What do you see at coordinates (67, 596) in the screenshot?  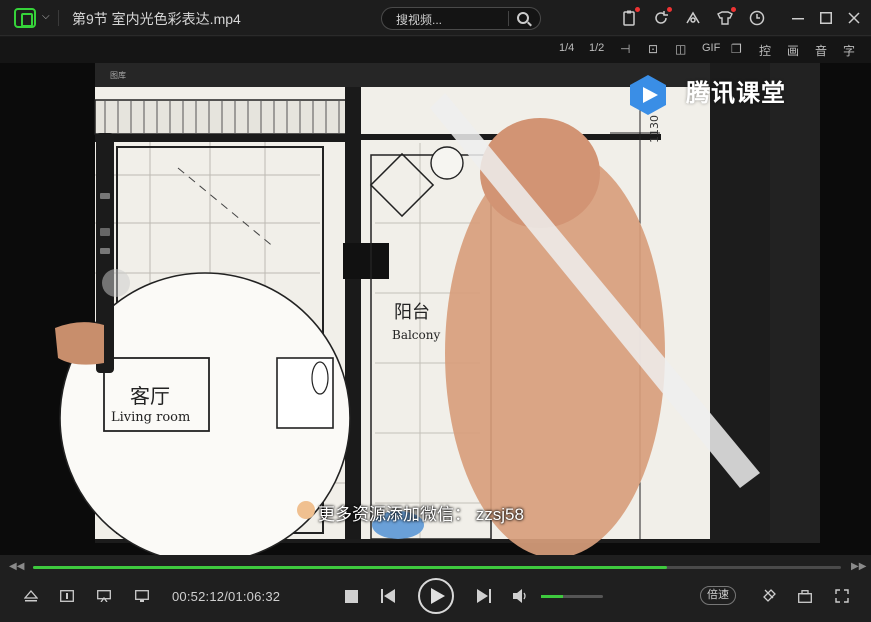 I see `playlist-icon` at bounding box center [67, 596].